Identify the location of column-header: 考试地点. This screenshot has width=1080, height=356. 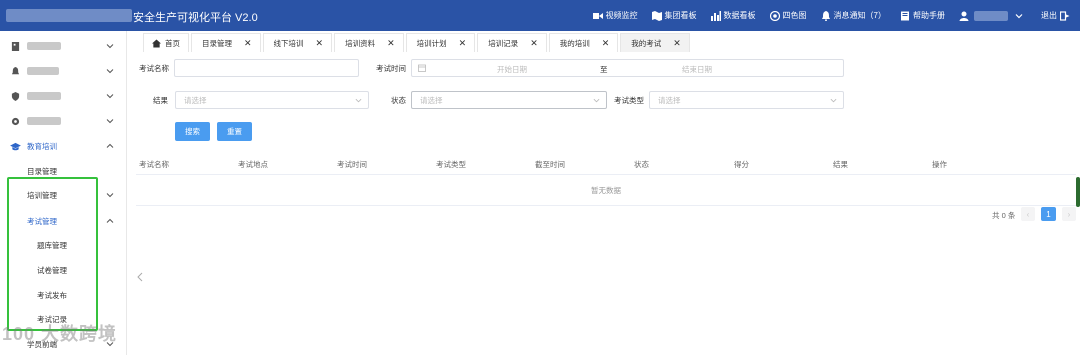
(253, 164).